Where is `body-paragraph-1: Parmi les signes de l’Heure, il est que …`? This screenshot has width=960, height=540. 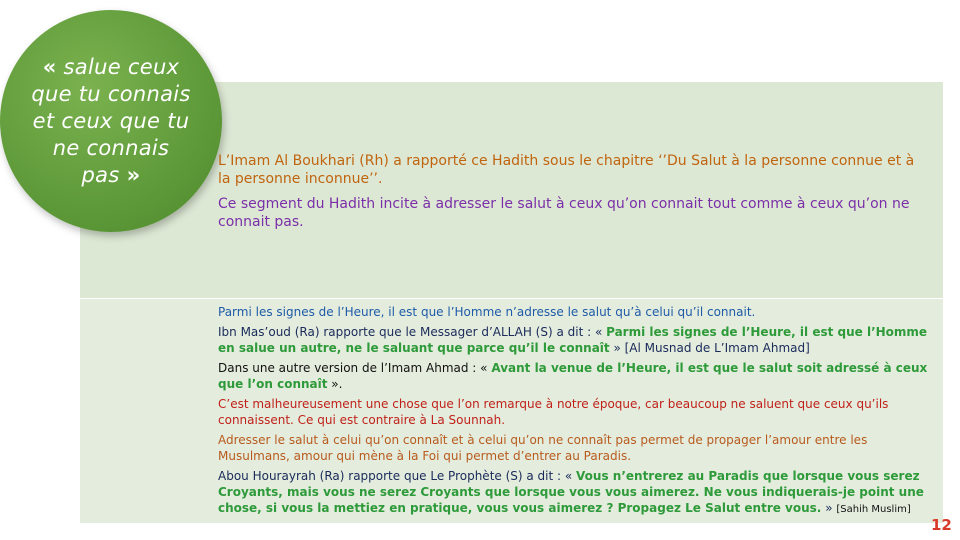 body-paragraph-1: Parmi les signes de l’Heure, il est que … is located at coordinates (487, 312).